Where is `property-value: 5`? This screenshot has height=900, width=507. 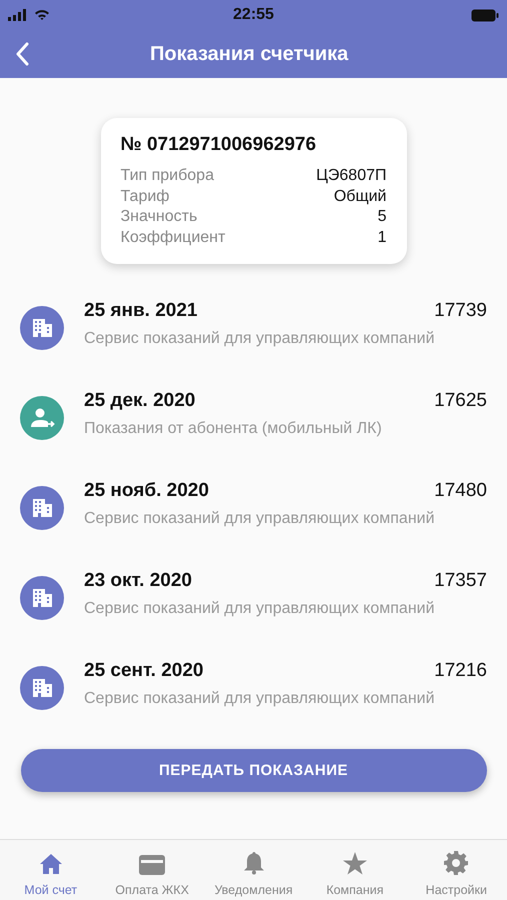
property-value: 5 is located at coordinates (382, 217).